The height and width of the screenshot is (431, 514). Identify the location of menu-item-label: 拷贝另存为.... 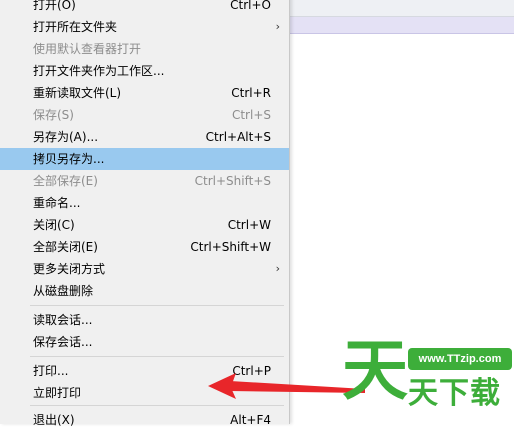
(69, 159).